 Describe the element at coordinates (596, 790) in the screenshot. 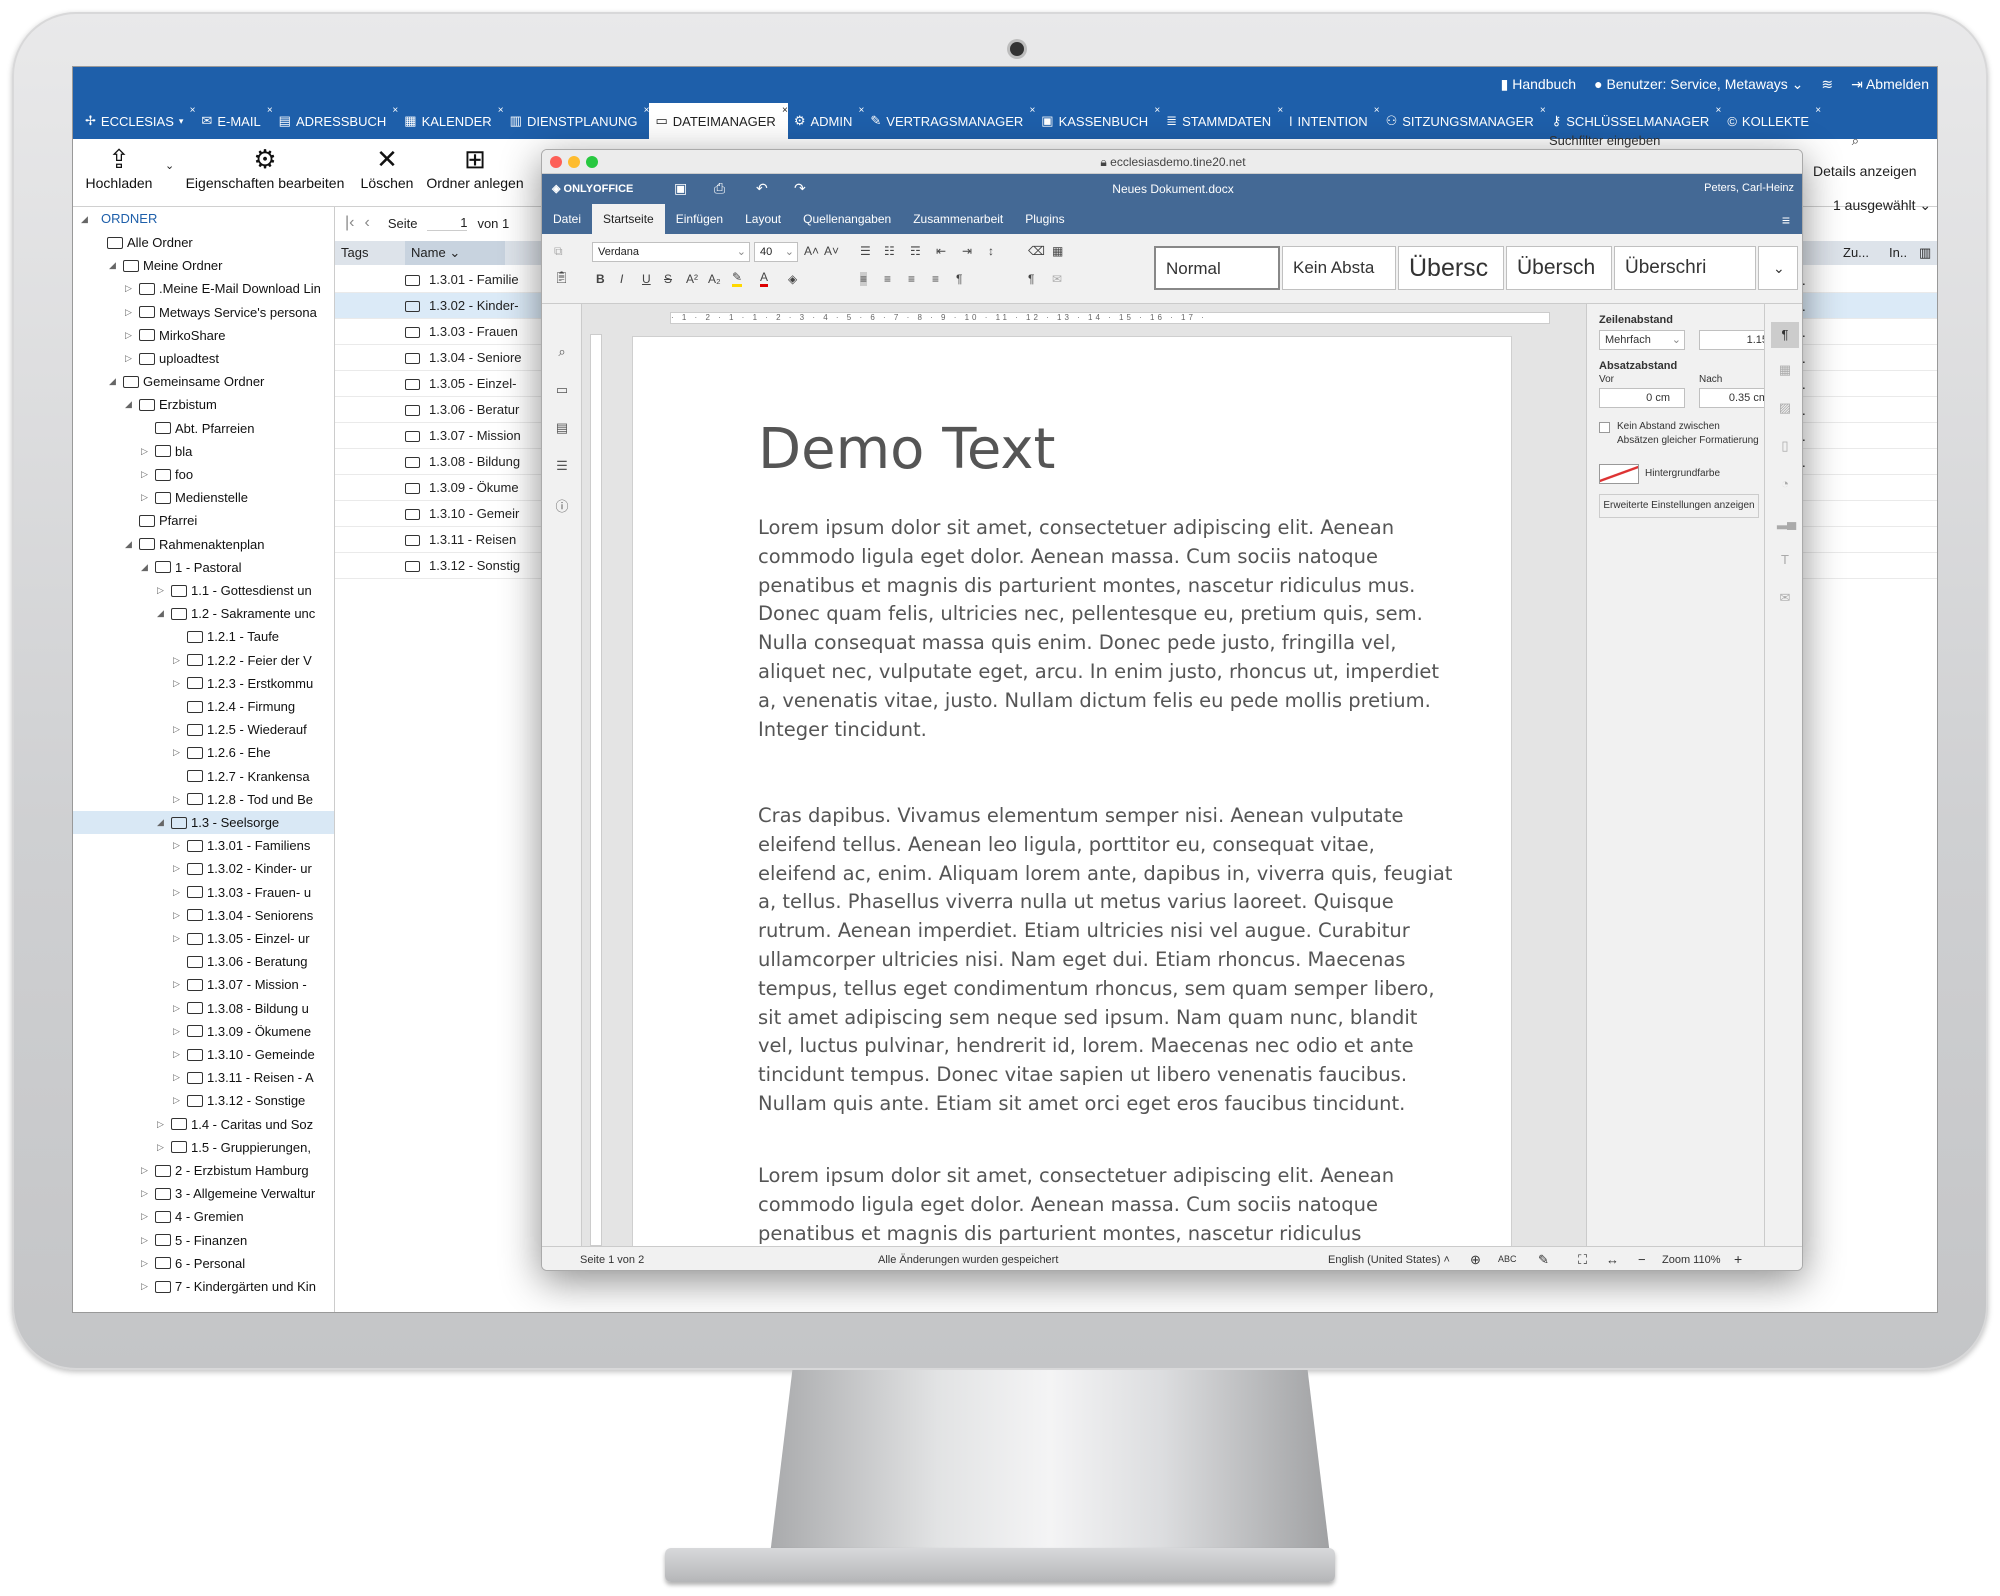

I see `vertical-ruler` at that location.